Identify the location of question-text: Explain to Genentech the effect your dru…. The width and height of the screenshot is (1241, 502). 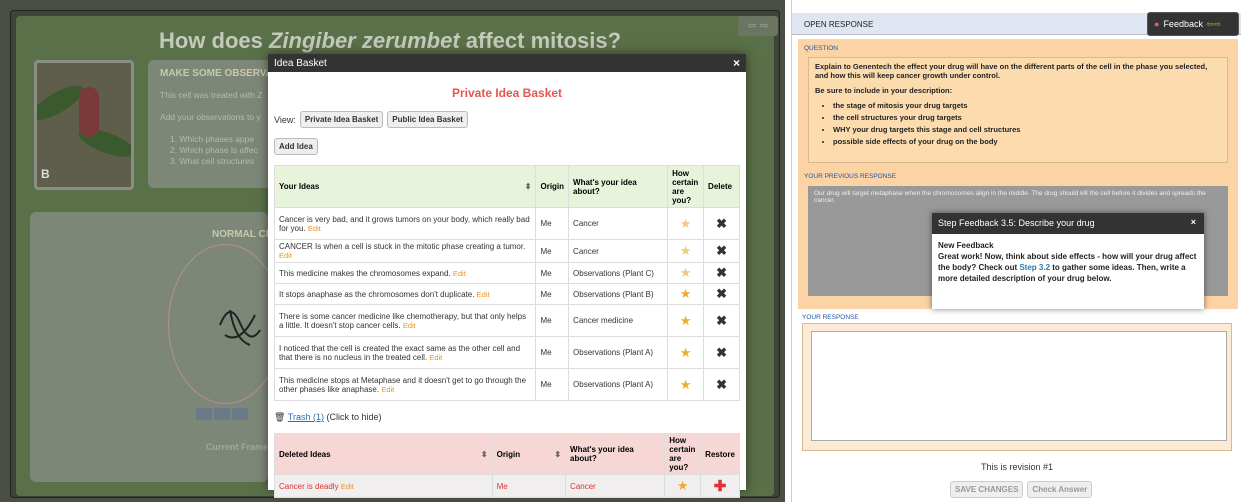
(1011, 71).